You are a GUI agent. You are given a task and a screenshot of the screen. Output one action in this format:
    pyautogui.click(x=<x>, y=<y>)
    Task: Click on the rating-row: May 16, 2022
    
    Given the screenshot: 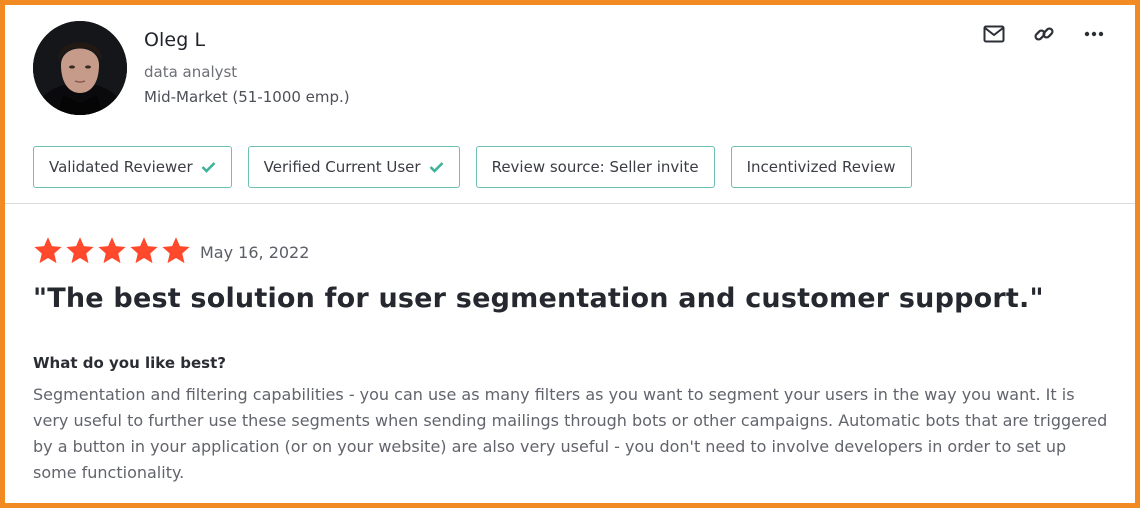 What is the action you would take?
    pyautogui.click(x=171, y=252)
    